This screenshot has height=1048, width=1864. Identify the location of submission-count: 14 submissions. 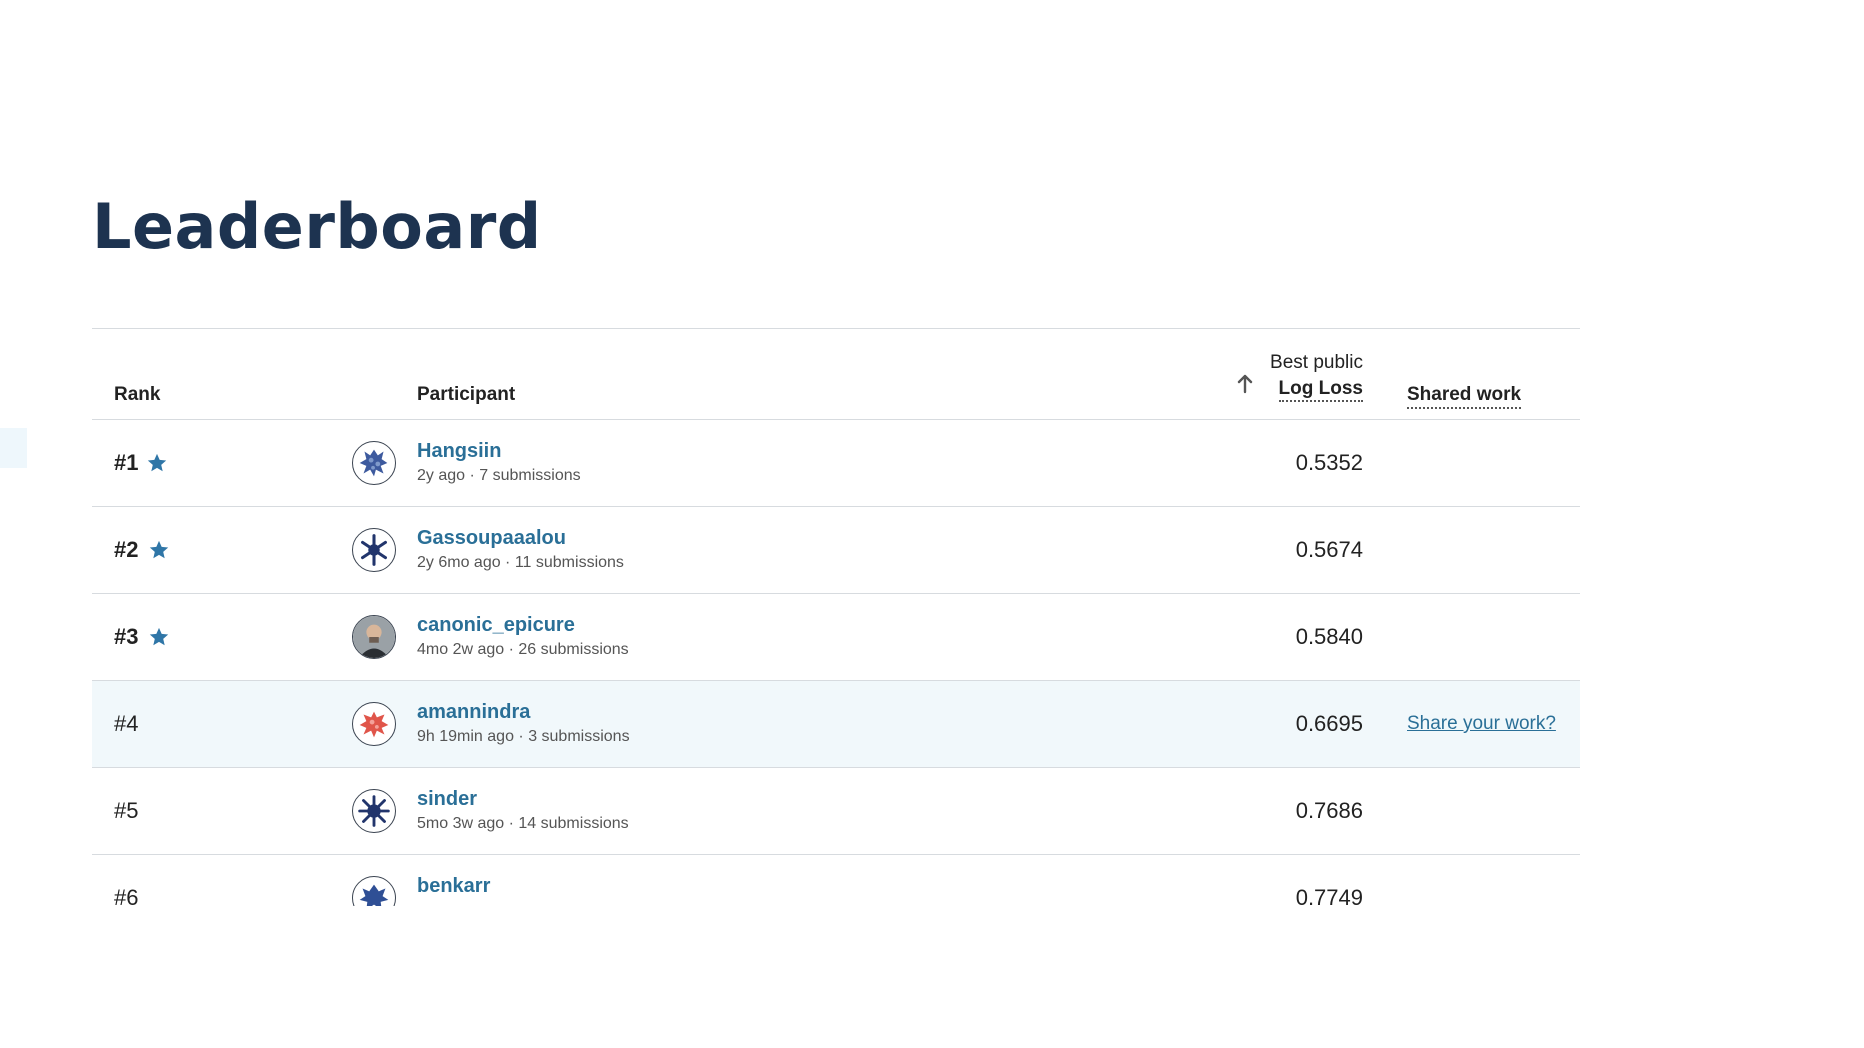
(573, 823).